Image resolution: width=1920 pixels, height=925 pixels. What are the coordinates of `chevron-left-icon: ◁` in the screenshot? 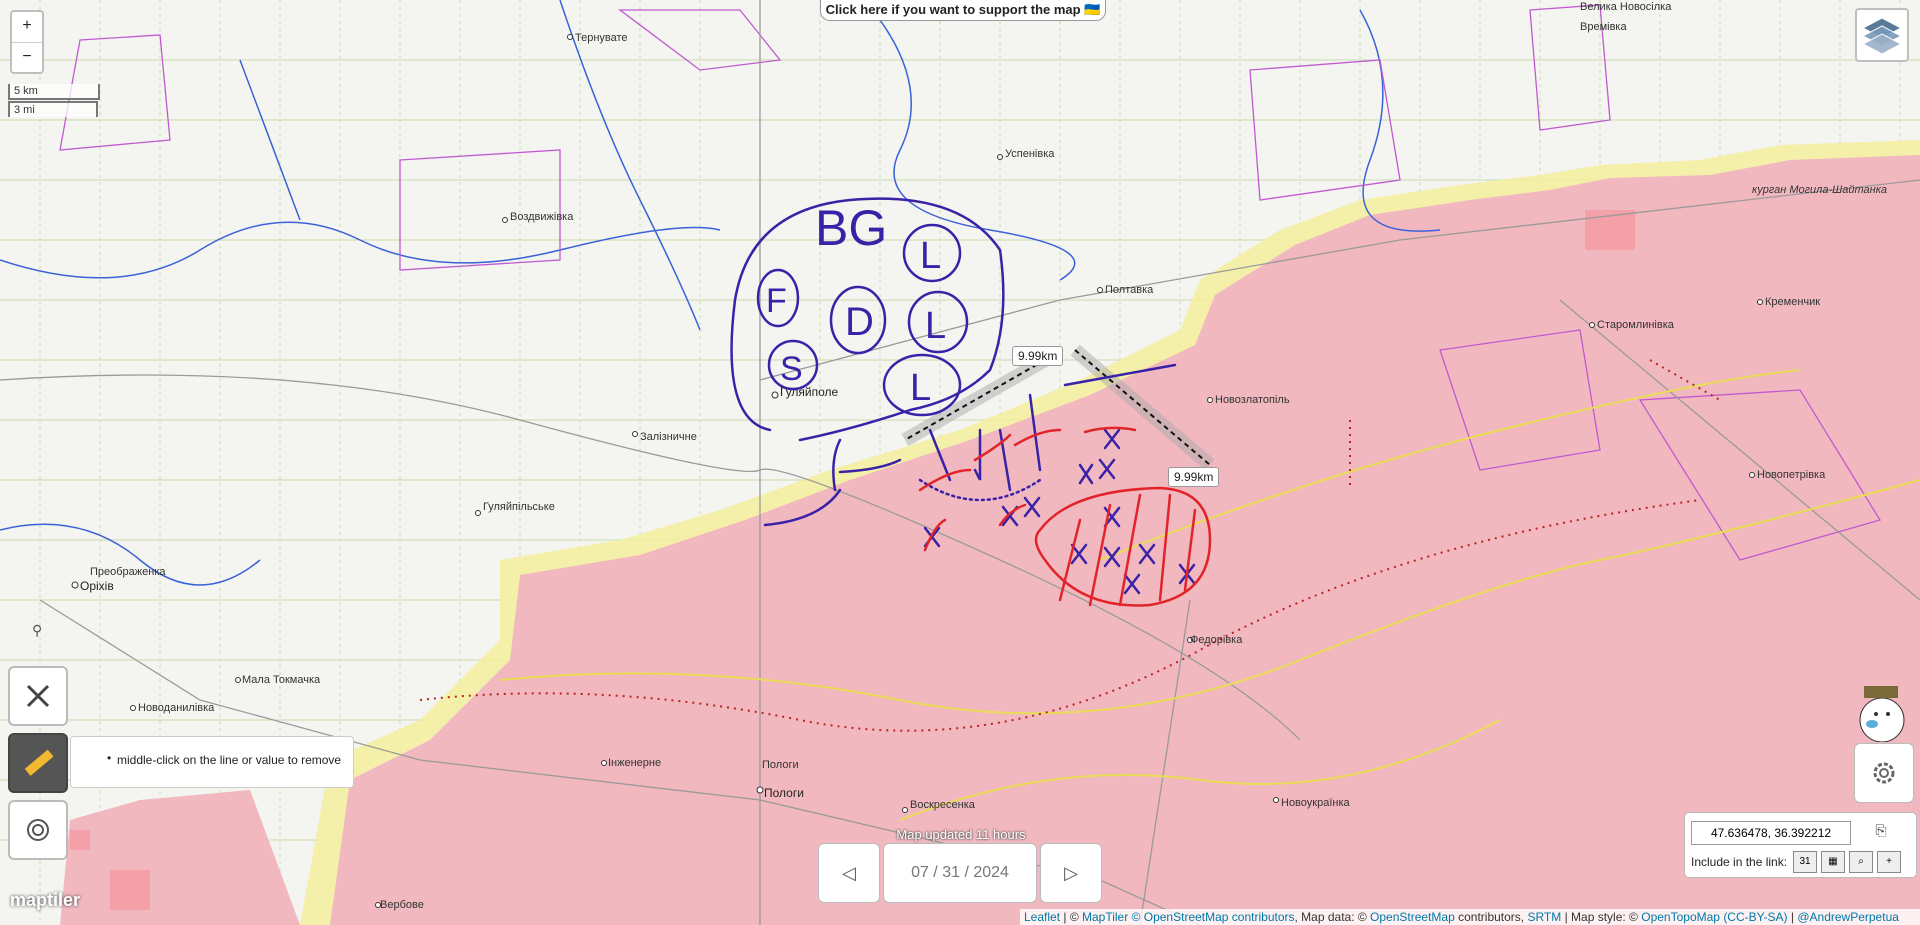 It's located at (849, 872).